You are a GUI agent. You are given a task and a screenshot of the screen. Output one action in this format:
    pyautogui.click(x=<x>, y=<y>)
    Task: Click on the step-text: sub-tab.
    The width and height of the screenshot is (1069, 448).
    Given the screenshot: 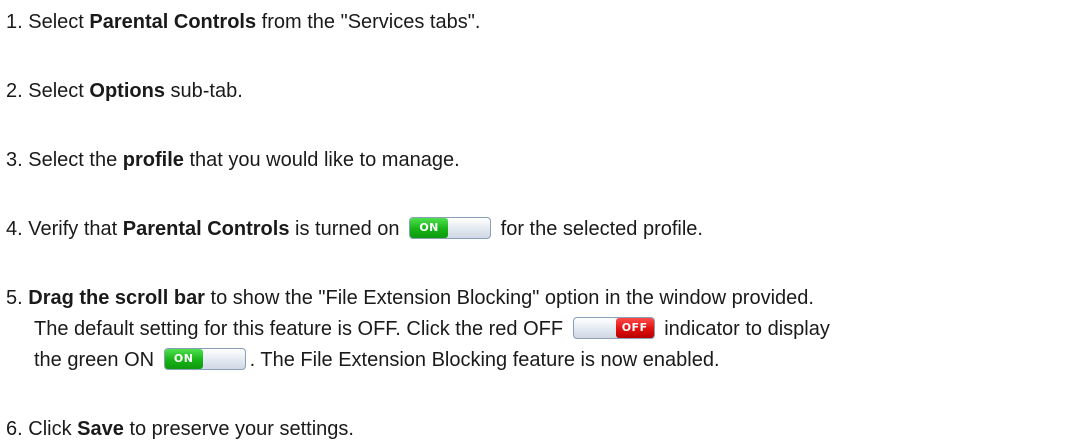 What is the action you would take?
    pyautogui.click(x=206, y=91)
    